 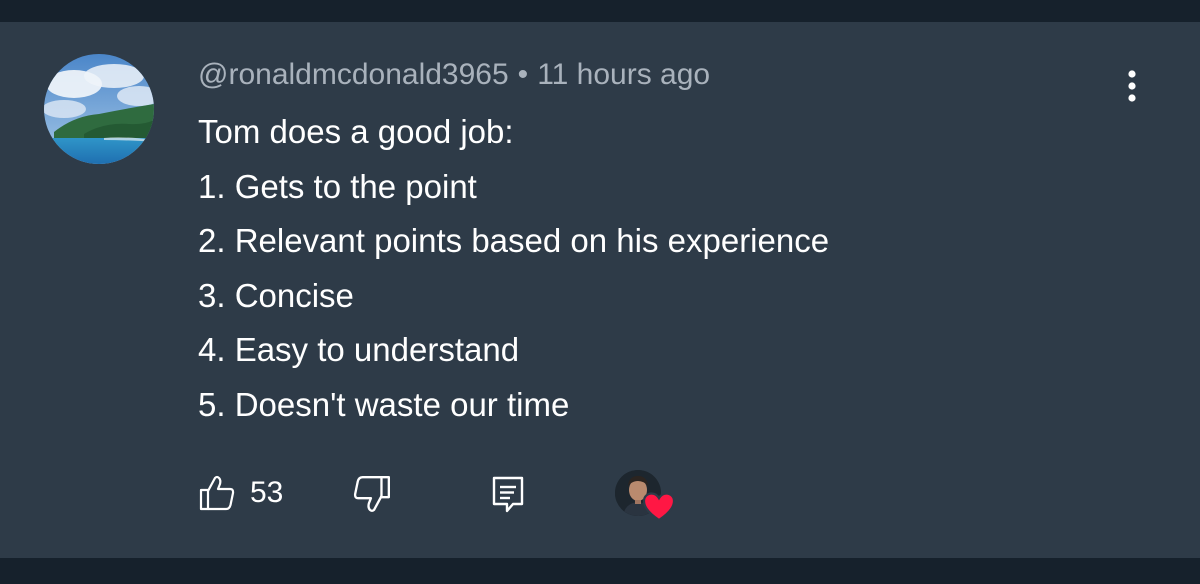 I want to click on creator-heart-badge, so click(x=646, y=498).